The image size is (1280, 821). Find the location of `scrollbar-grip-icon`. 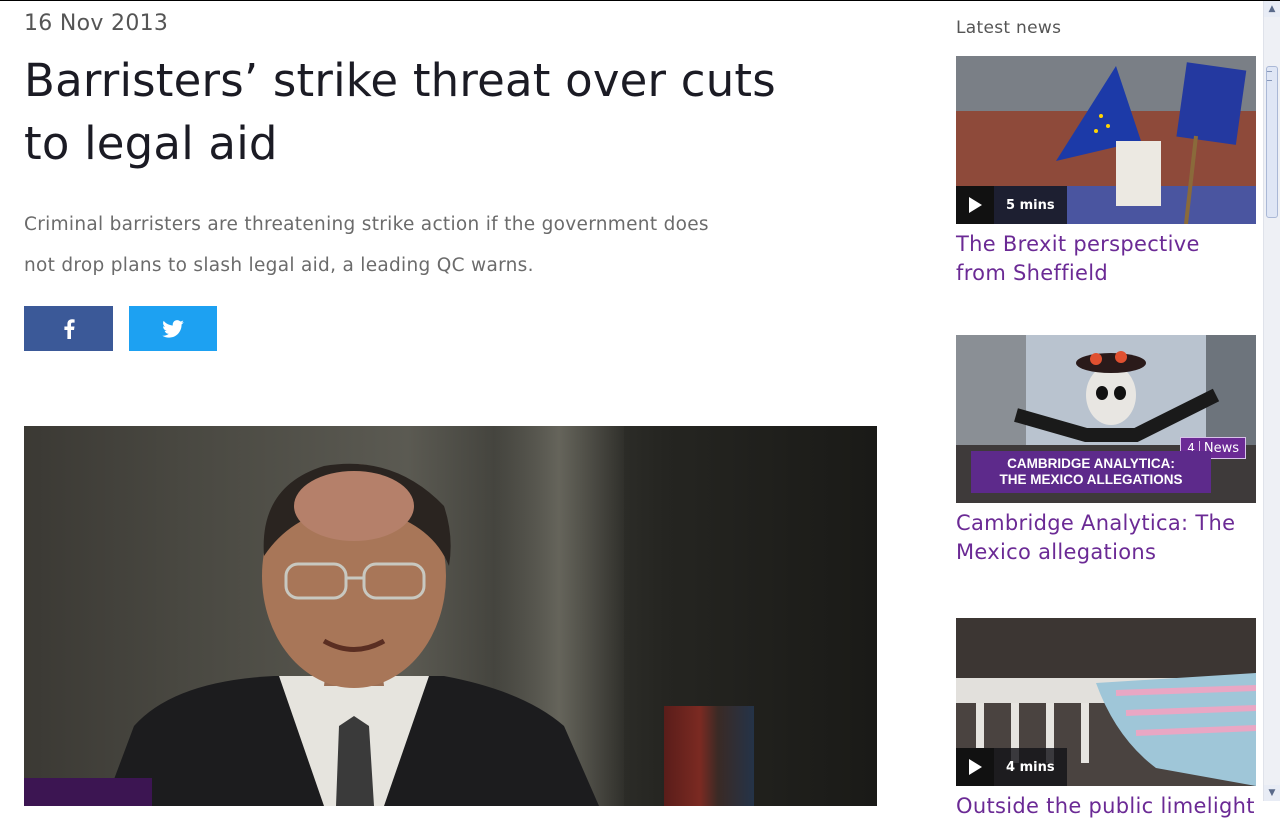

scrollbar-grip-icon is located at coordinates (1269, 76).